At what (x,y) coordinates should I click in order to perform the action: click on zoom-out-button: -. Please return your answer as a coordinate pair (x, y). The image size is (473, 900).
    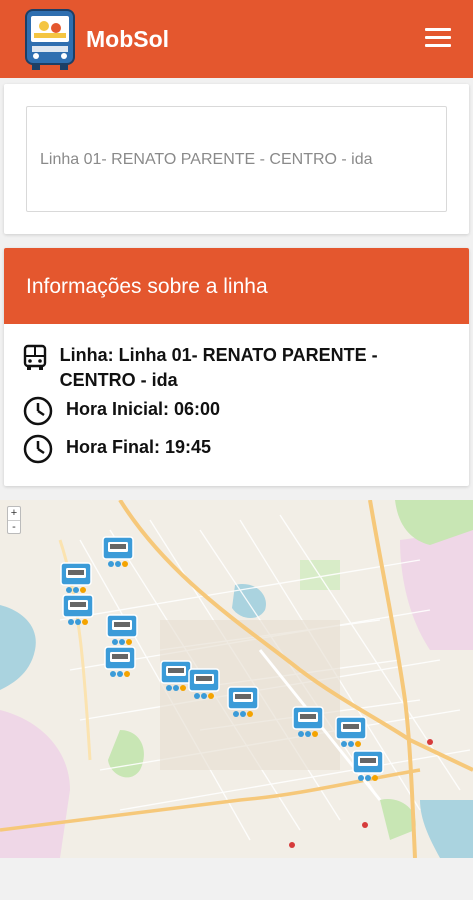
    Looking at the image, I should click on (14, 526).